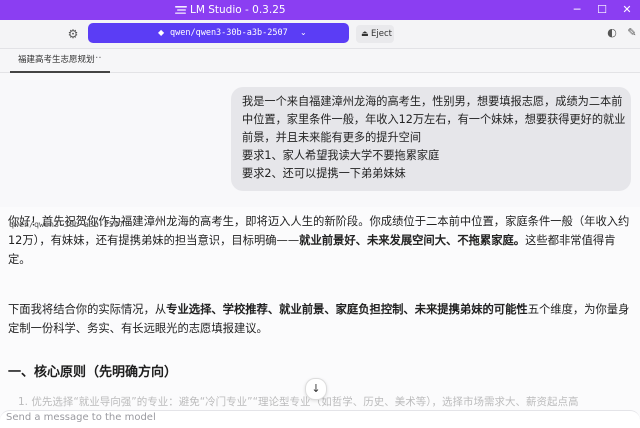  Describe the element at coordinates (602, 10) in the screenshot. I see `maximize-button: ☐` at that location.